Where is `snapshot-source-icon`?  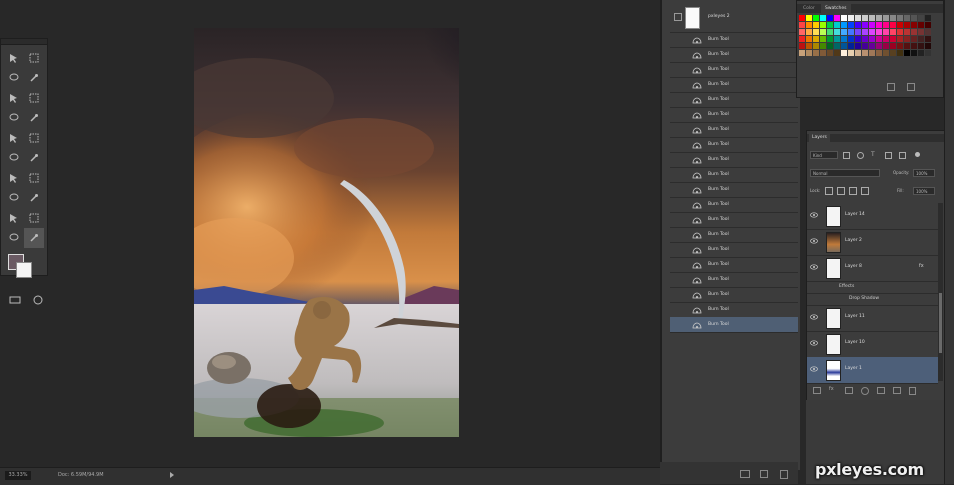
snapshot-source-icon is located at coordinates (678, 17).